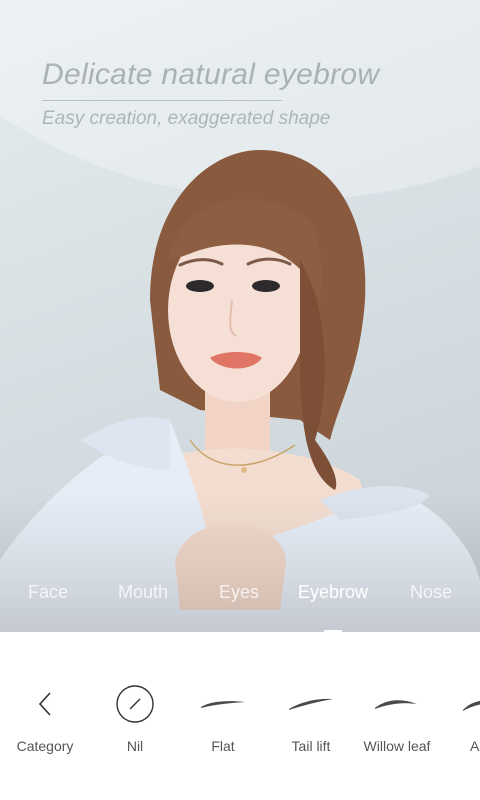 This screenshot has width=480, height=800. What do you see at coordinates (239, 592) in the screenshot?
I see `tab-eyes: Eyes` at bounding box center [239, 592].